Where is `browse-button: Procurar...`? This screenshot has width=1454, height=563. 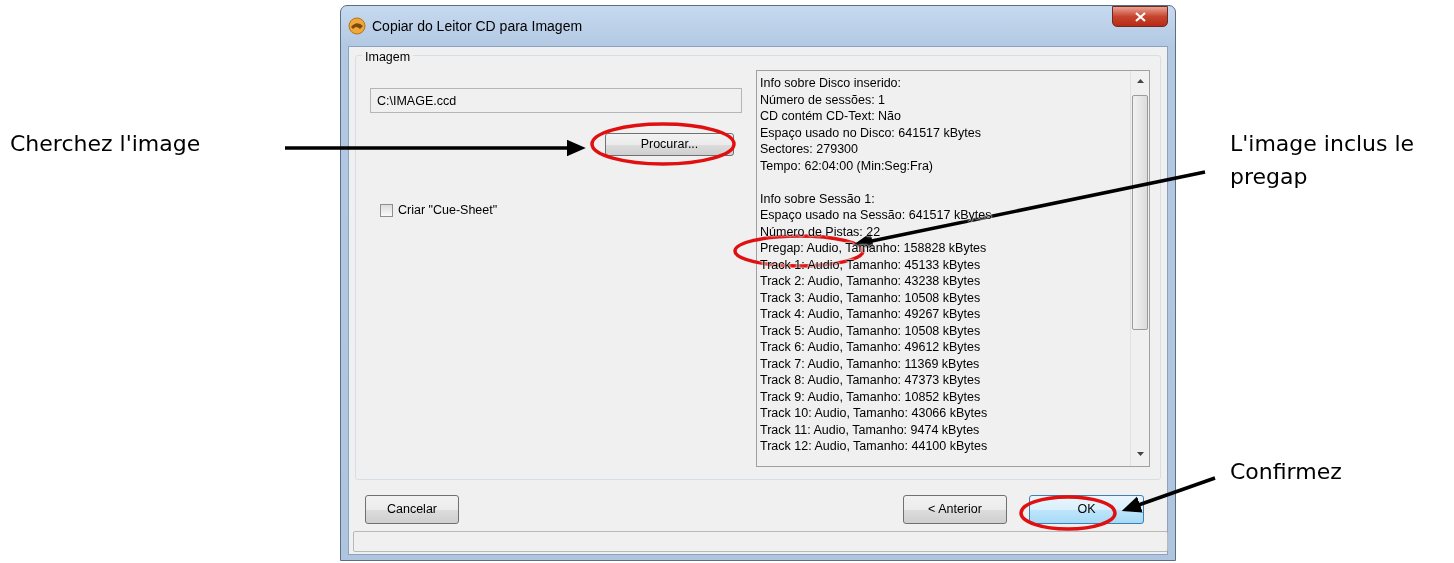
browse-button: Procurar... is located at coordinates (669, 144).